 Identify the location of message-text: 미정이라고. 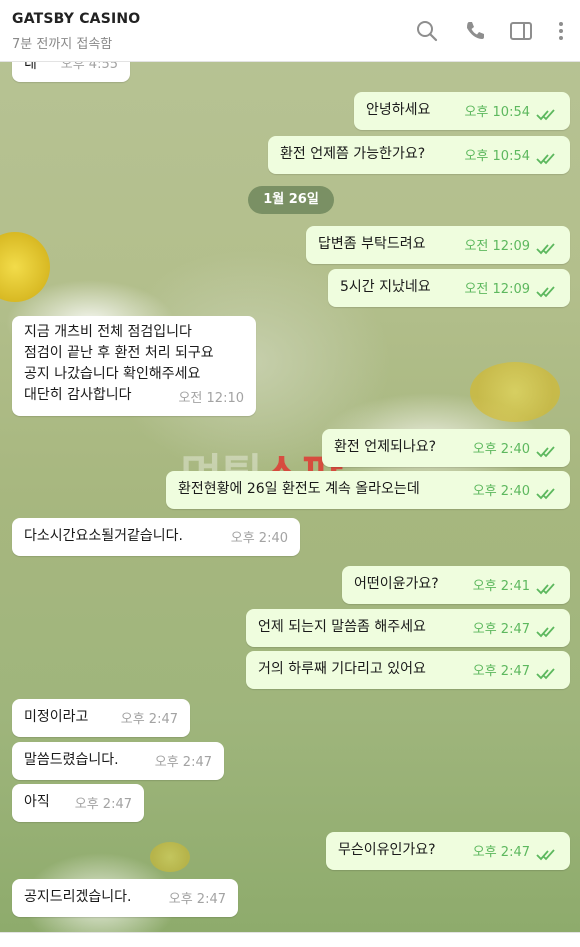
(56, 717).